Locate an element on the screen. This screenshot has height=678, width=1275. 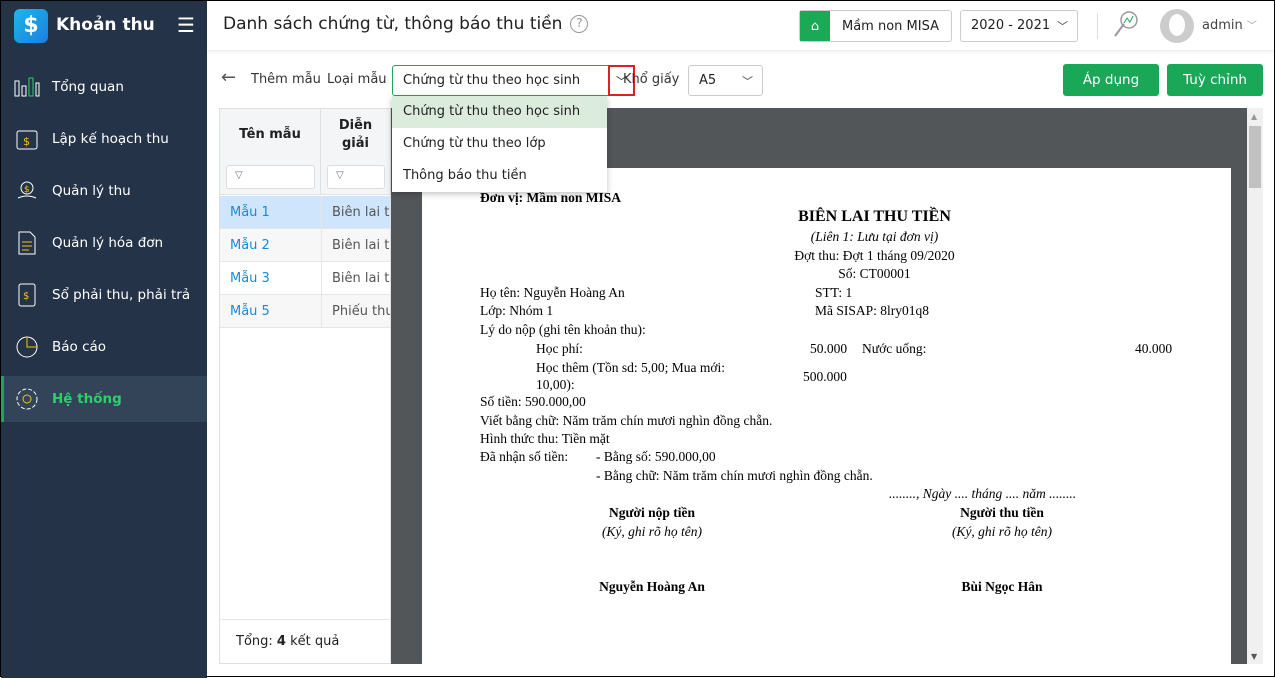
fee-value: 50.000 is located at coordinates (829, 348).